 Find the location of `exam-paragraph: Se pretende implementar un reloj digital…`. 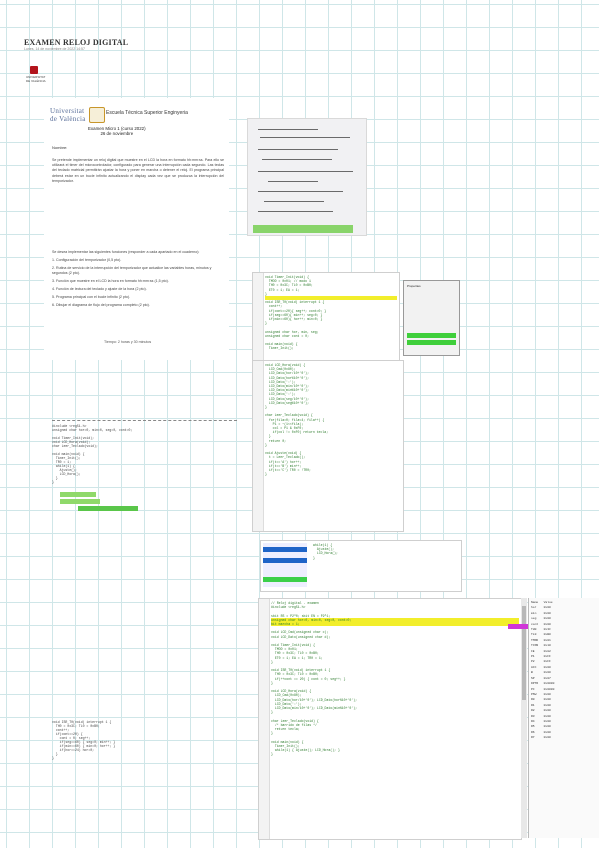

exam-paragraph: Se pretende implementar un reloj digital… is located at coordinates (138, 170).